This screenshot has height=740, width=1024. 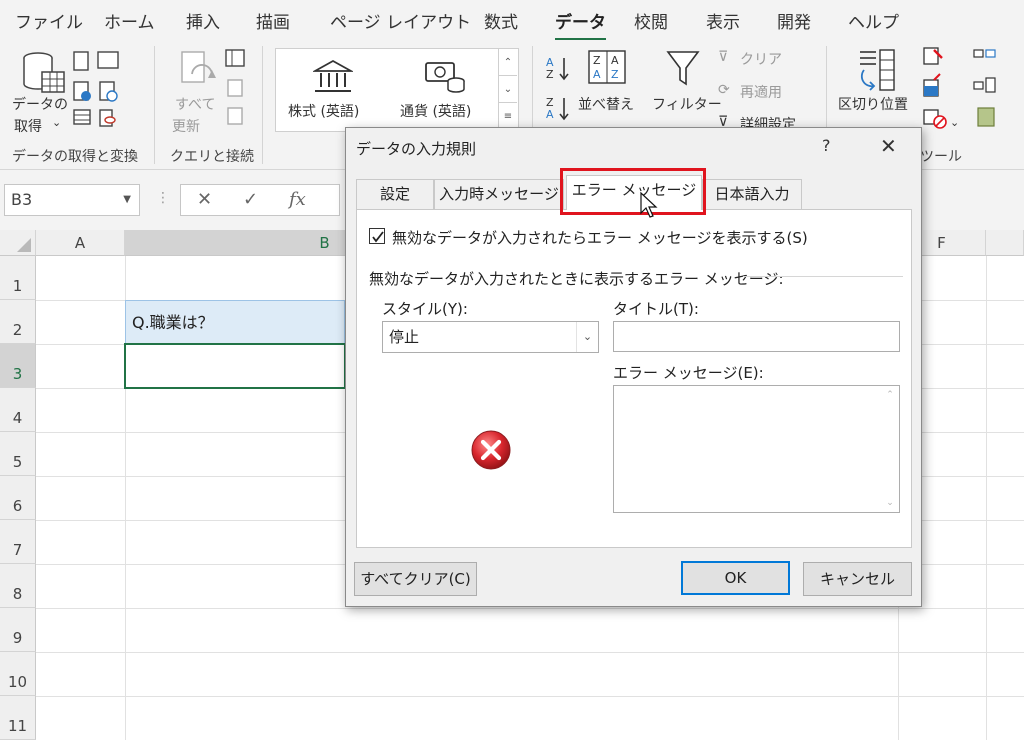 I want to click on row-header-6: 6, so click(x=18, y=498).